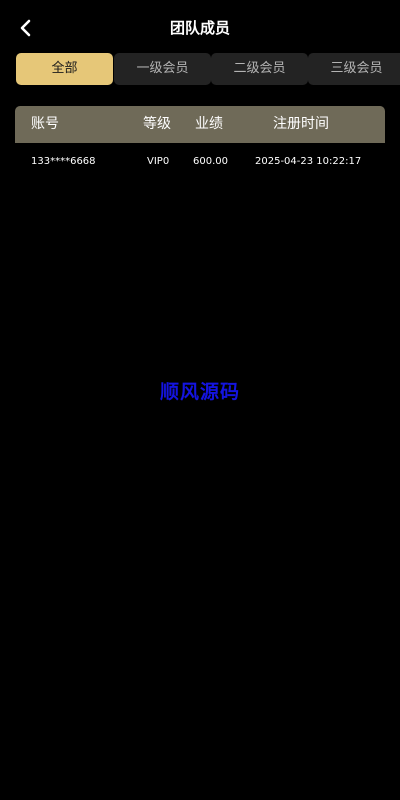 This screenshot has height=800, width=400. What do you see at coordinates (162, 69) in the screenshot?
I see `tab-level-1: 一级会员` at bounding box center [162, 69].